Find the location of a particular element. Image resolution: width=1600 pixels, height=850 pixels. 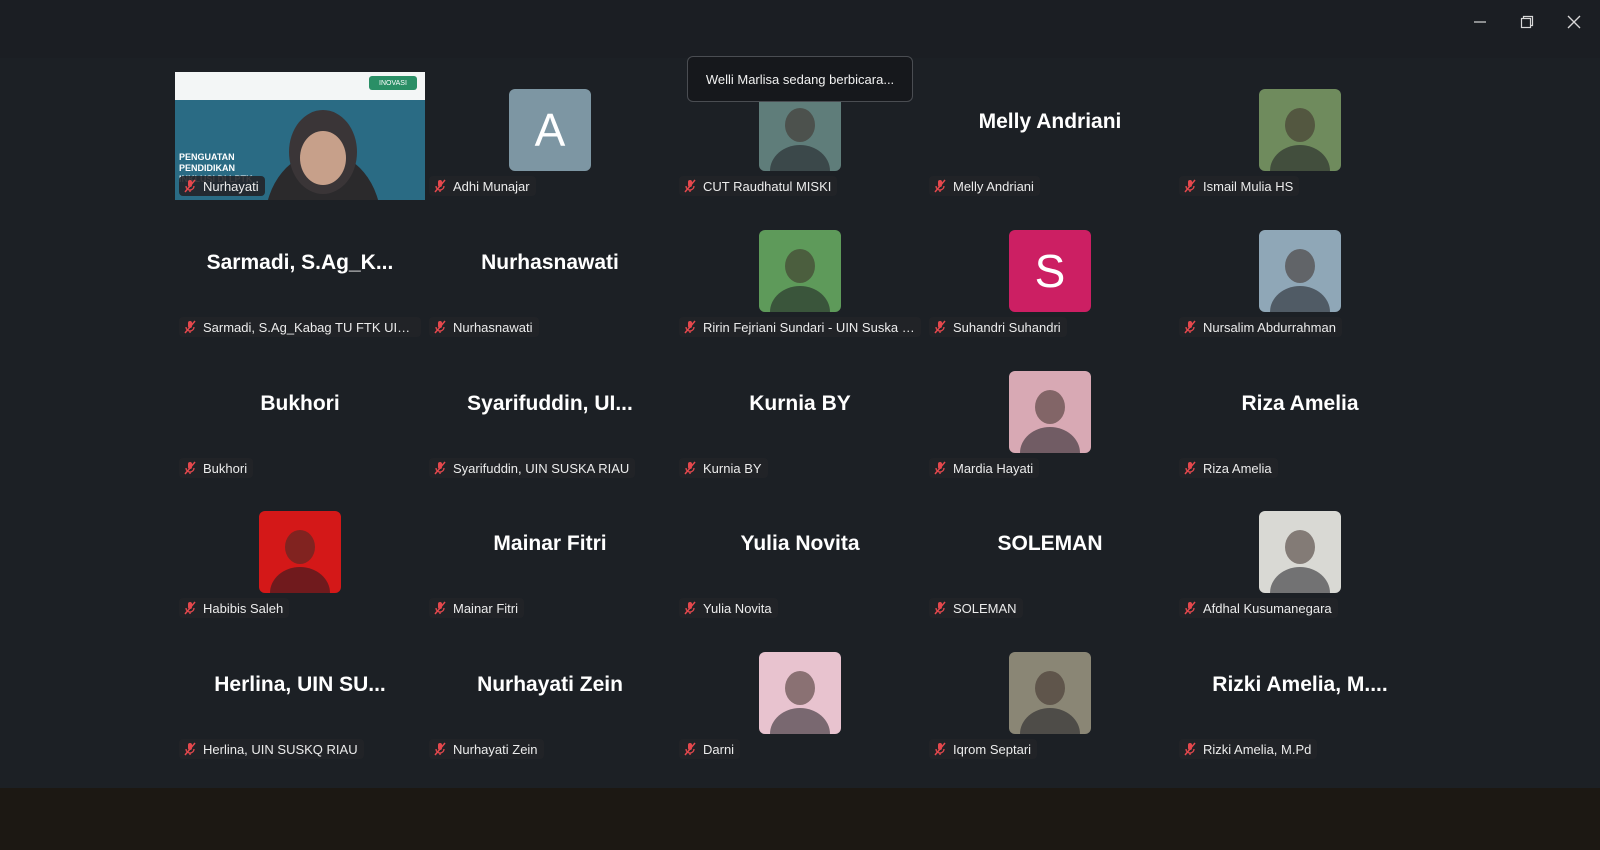

participant-tile: Yulia Novita Yulia Novita is located at coordinates (800, 552).